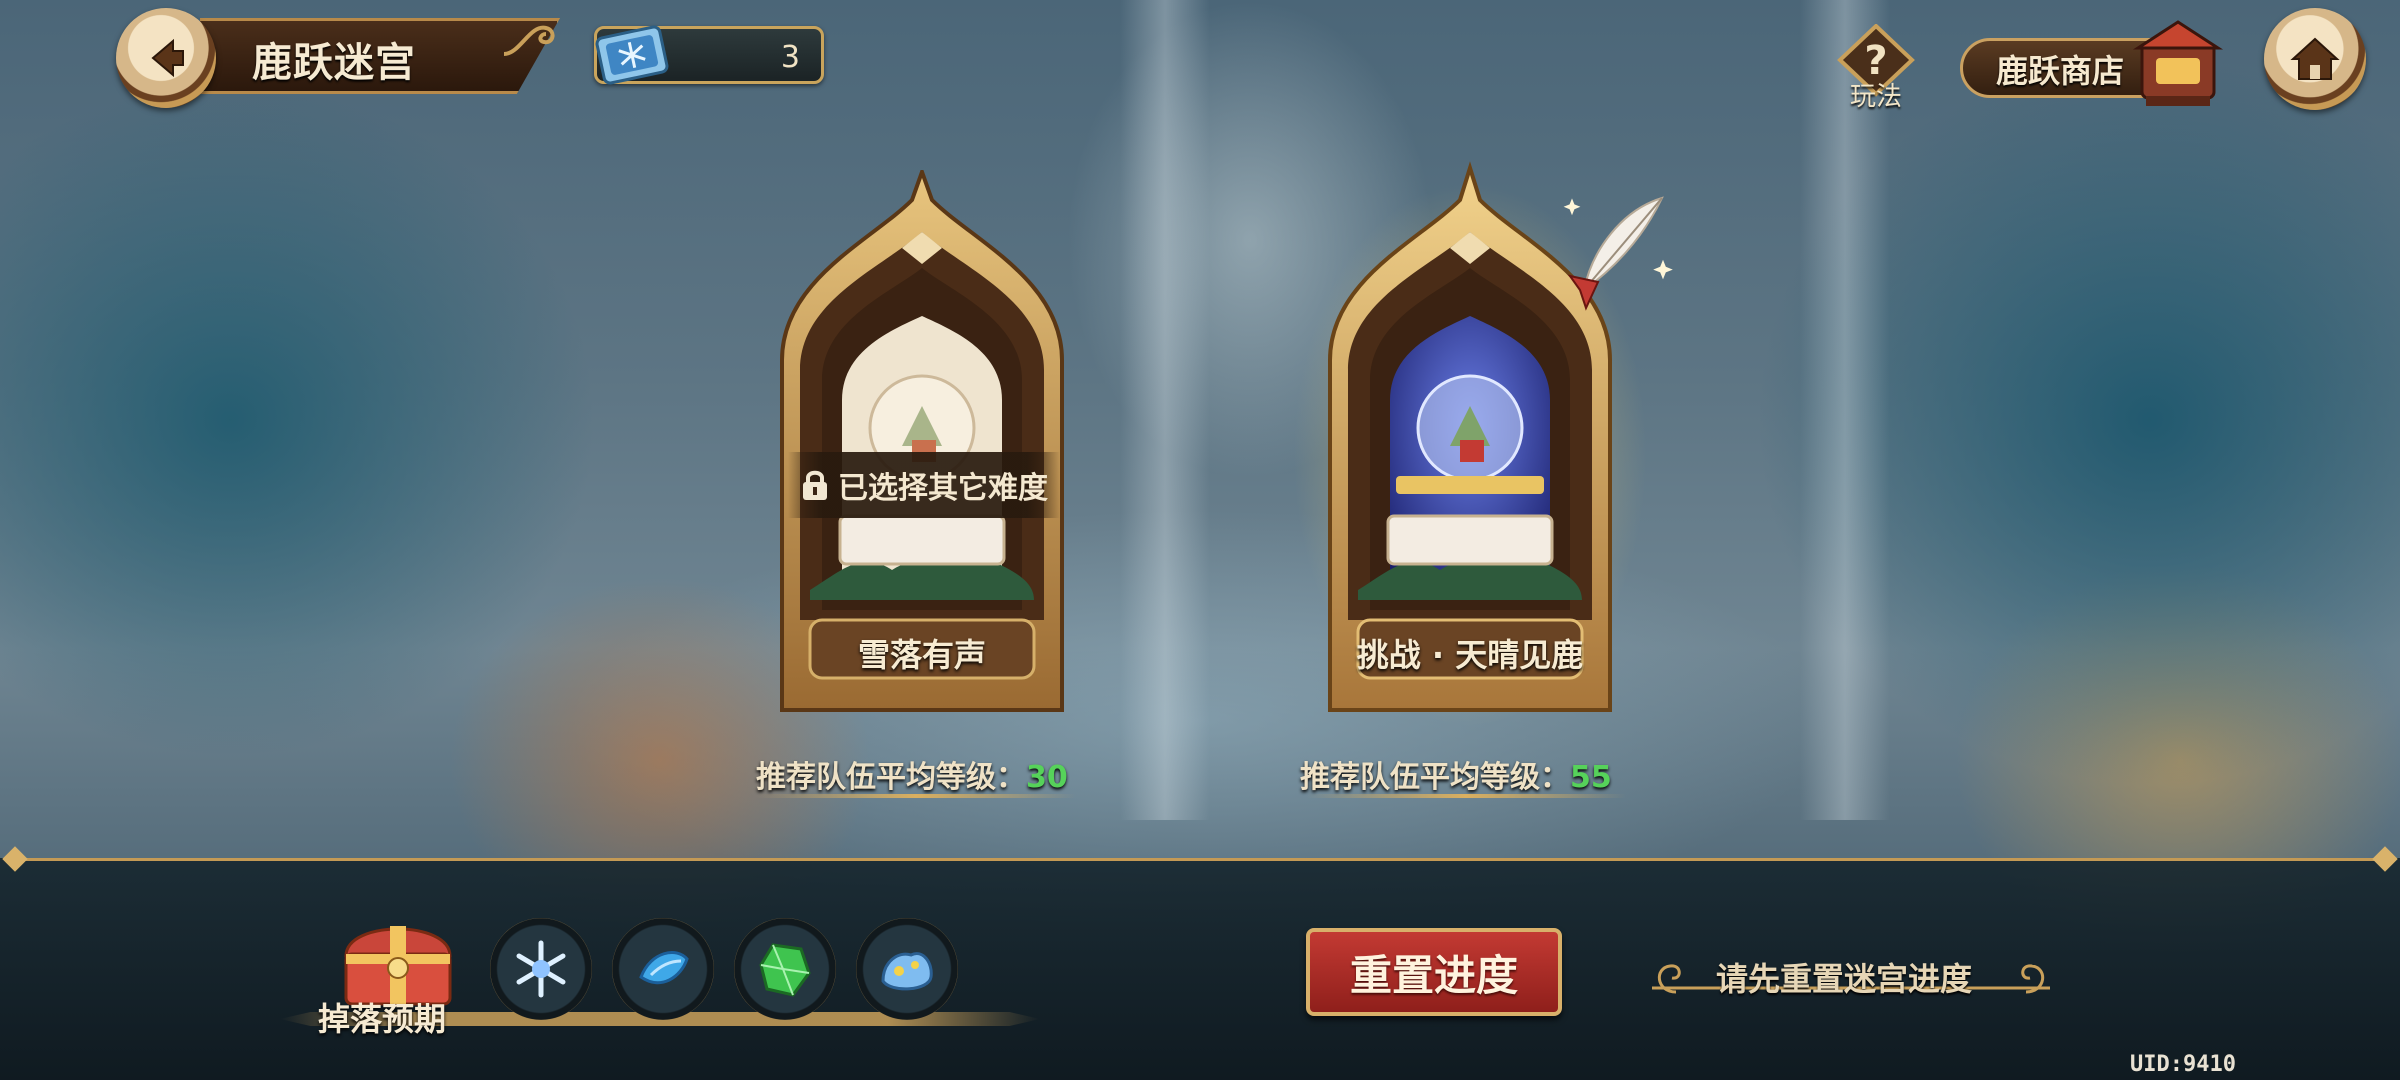 The width and height of the screenshot is (2400, 1080). I want to click on back-arrow-icon, so click(167, 58).